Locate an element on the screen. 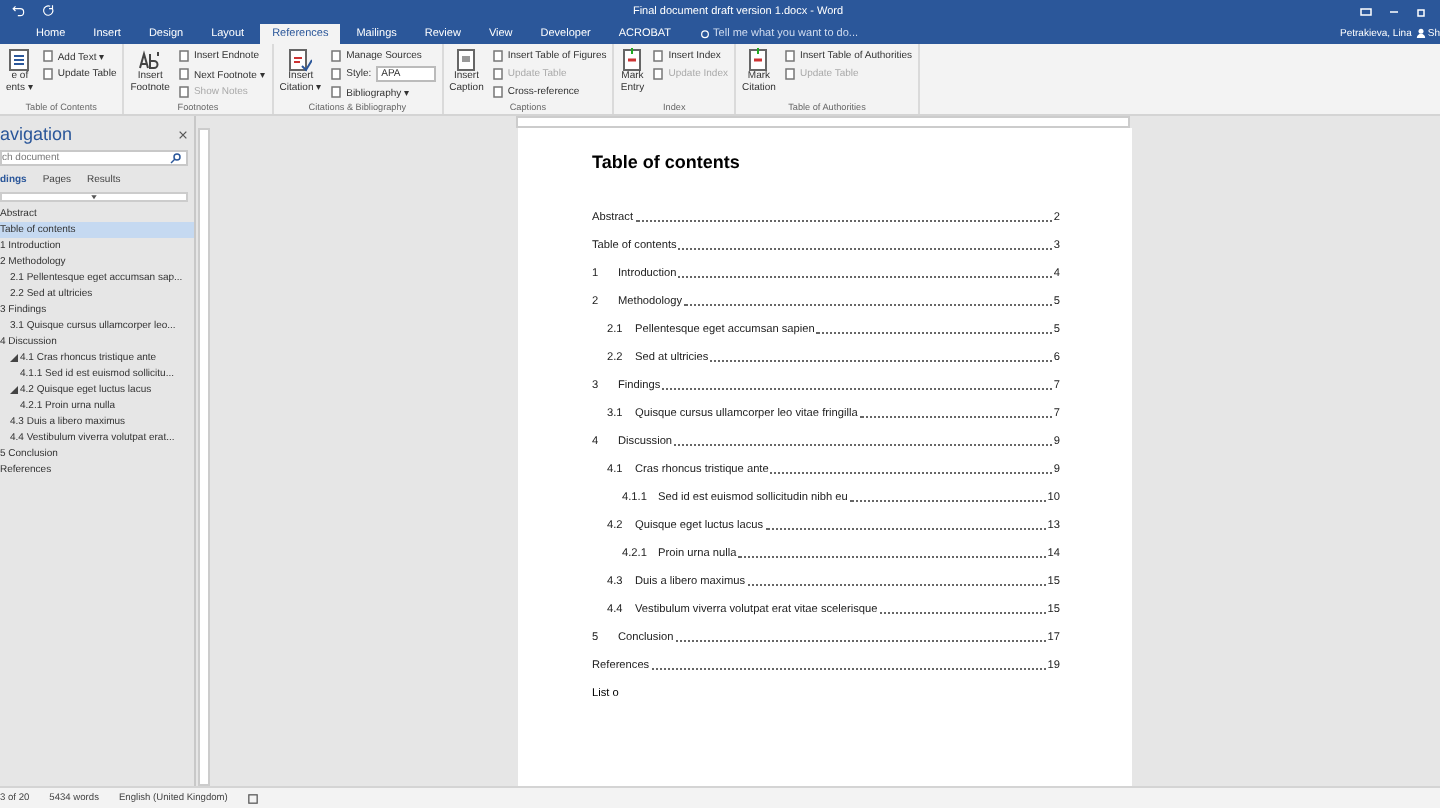 Image resolution: width=1440 pixels, height=808 pixels. restore-icon is located at coordinates (1422, 11).